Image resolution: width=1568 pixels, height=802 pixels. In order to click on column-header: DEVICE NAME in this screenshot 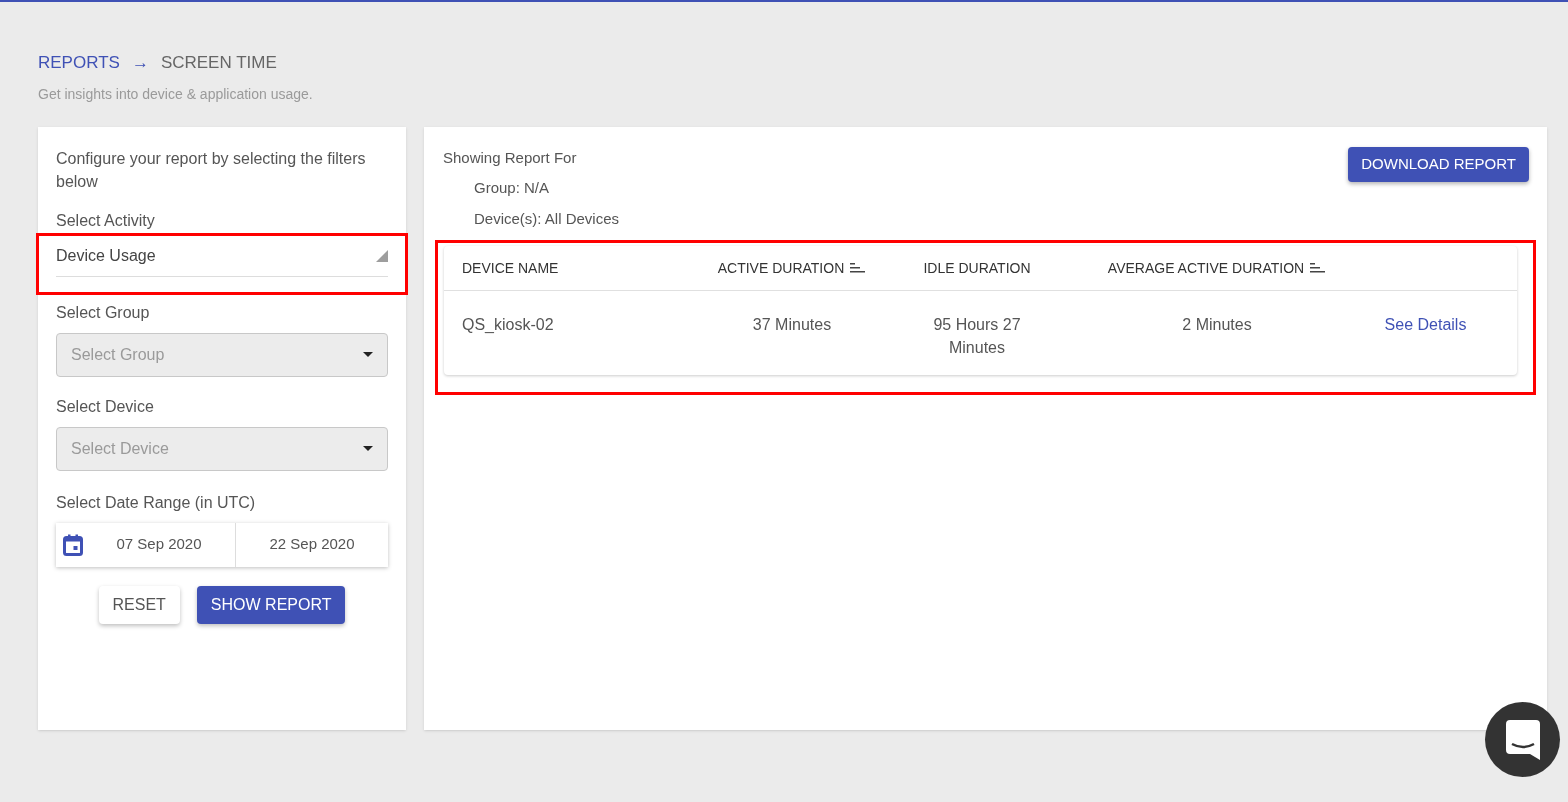, I will do `click(510, 268)`.